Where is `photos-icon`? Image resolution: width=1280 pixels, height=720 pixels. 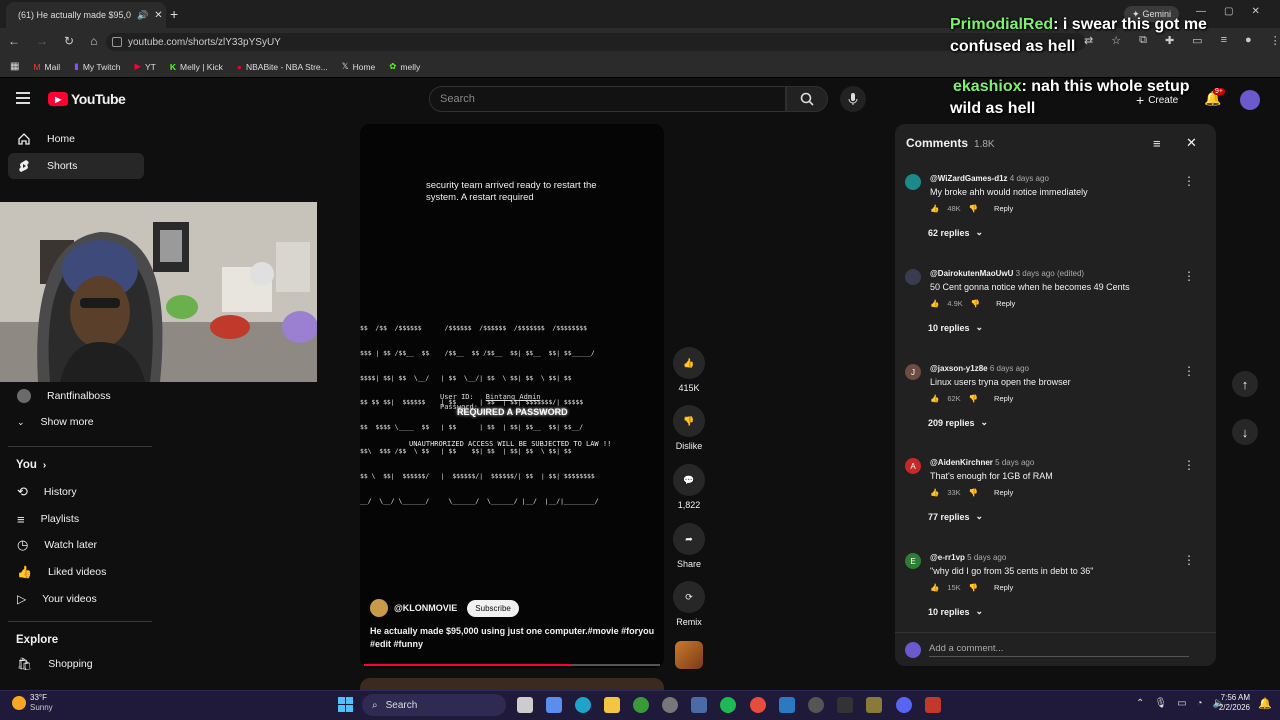 photos-icon is located at coordinates (787, 705).